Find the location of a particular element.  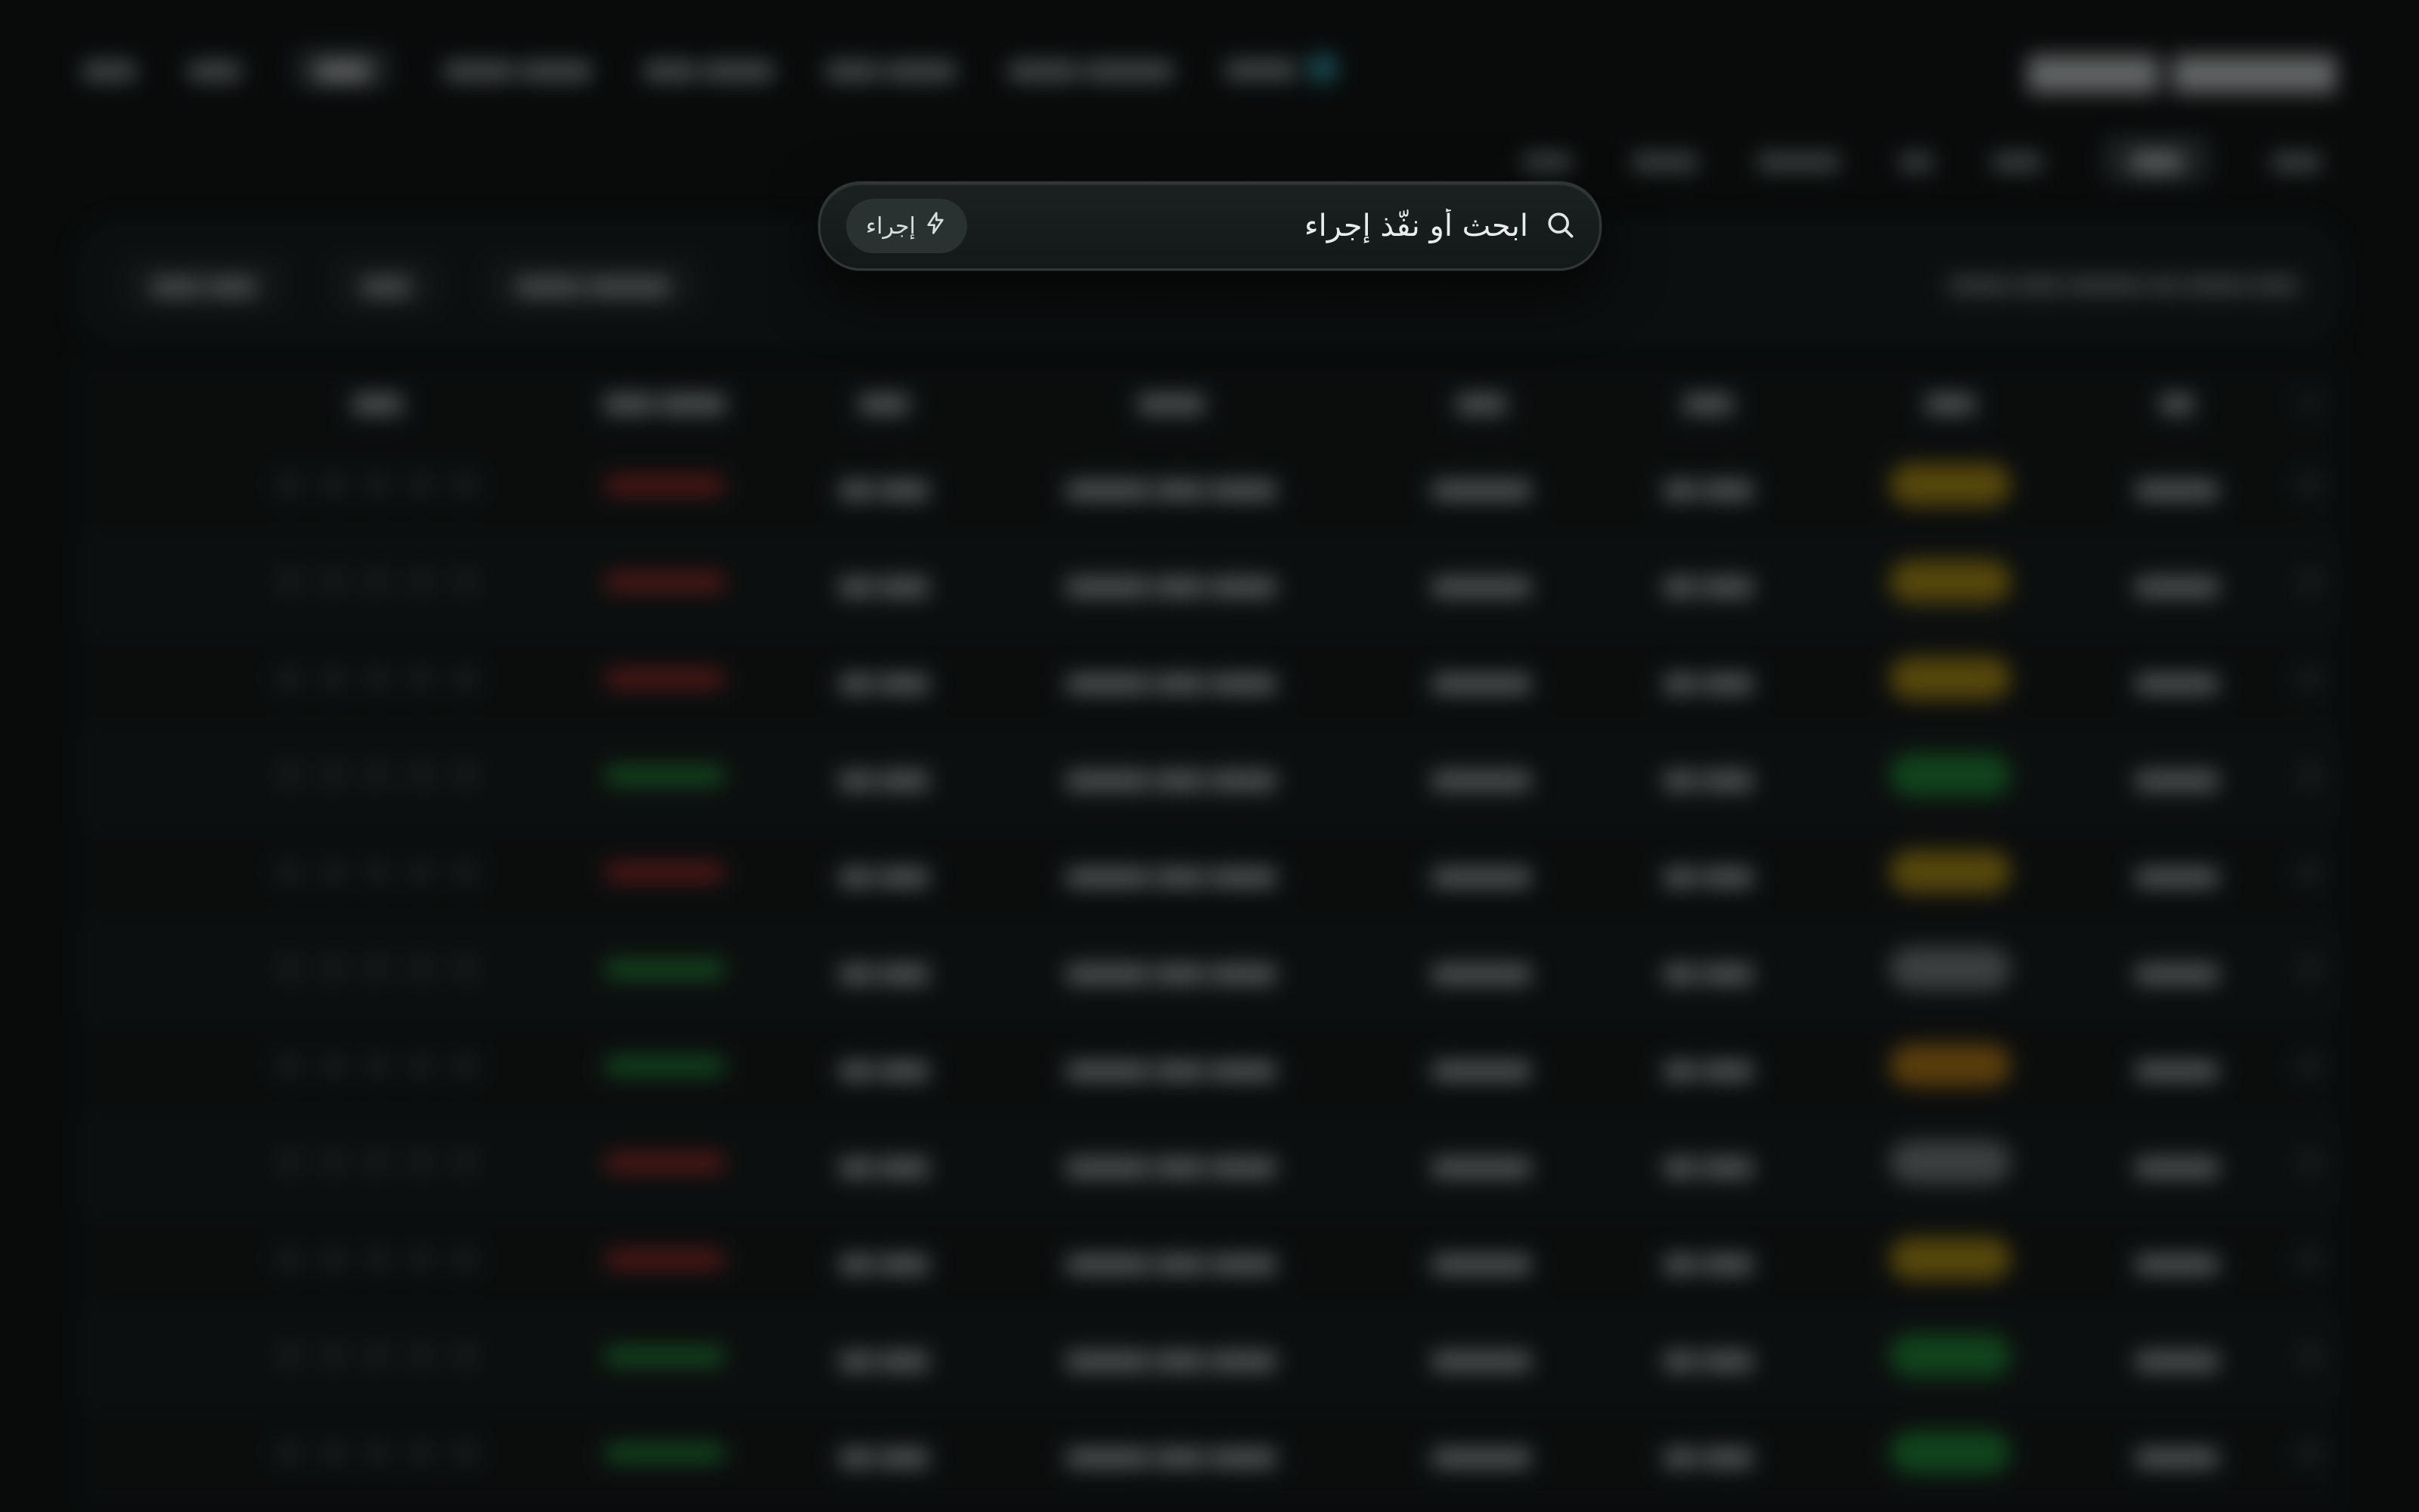

bolt-icon is located at coordinates (935, 226).